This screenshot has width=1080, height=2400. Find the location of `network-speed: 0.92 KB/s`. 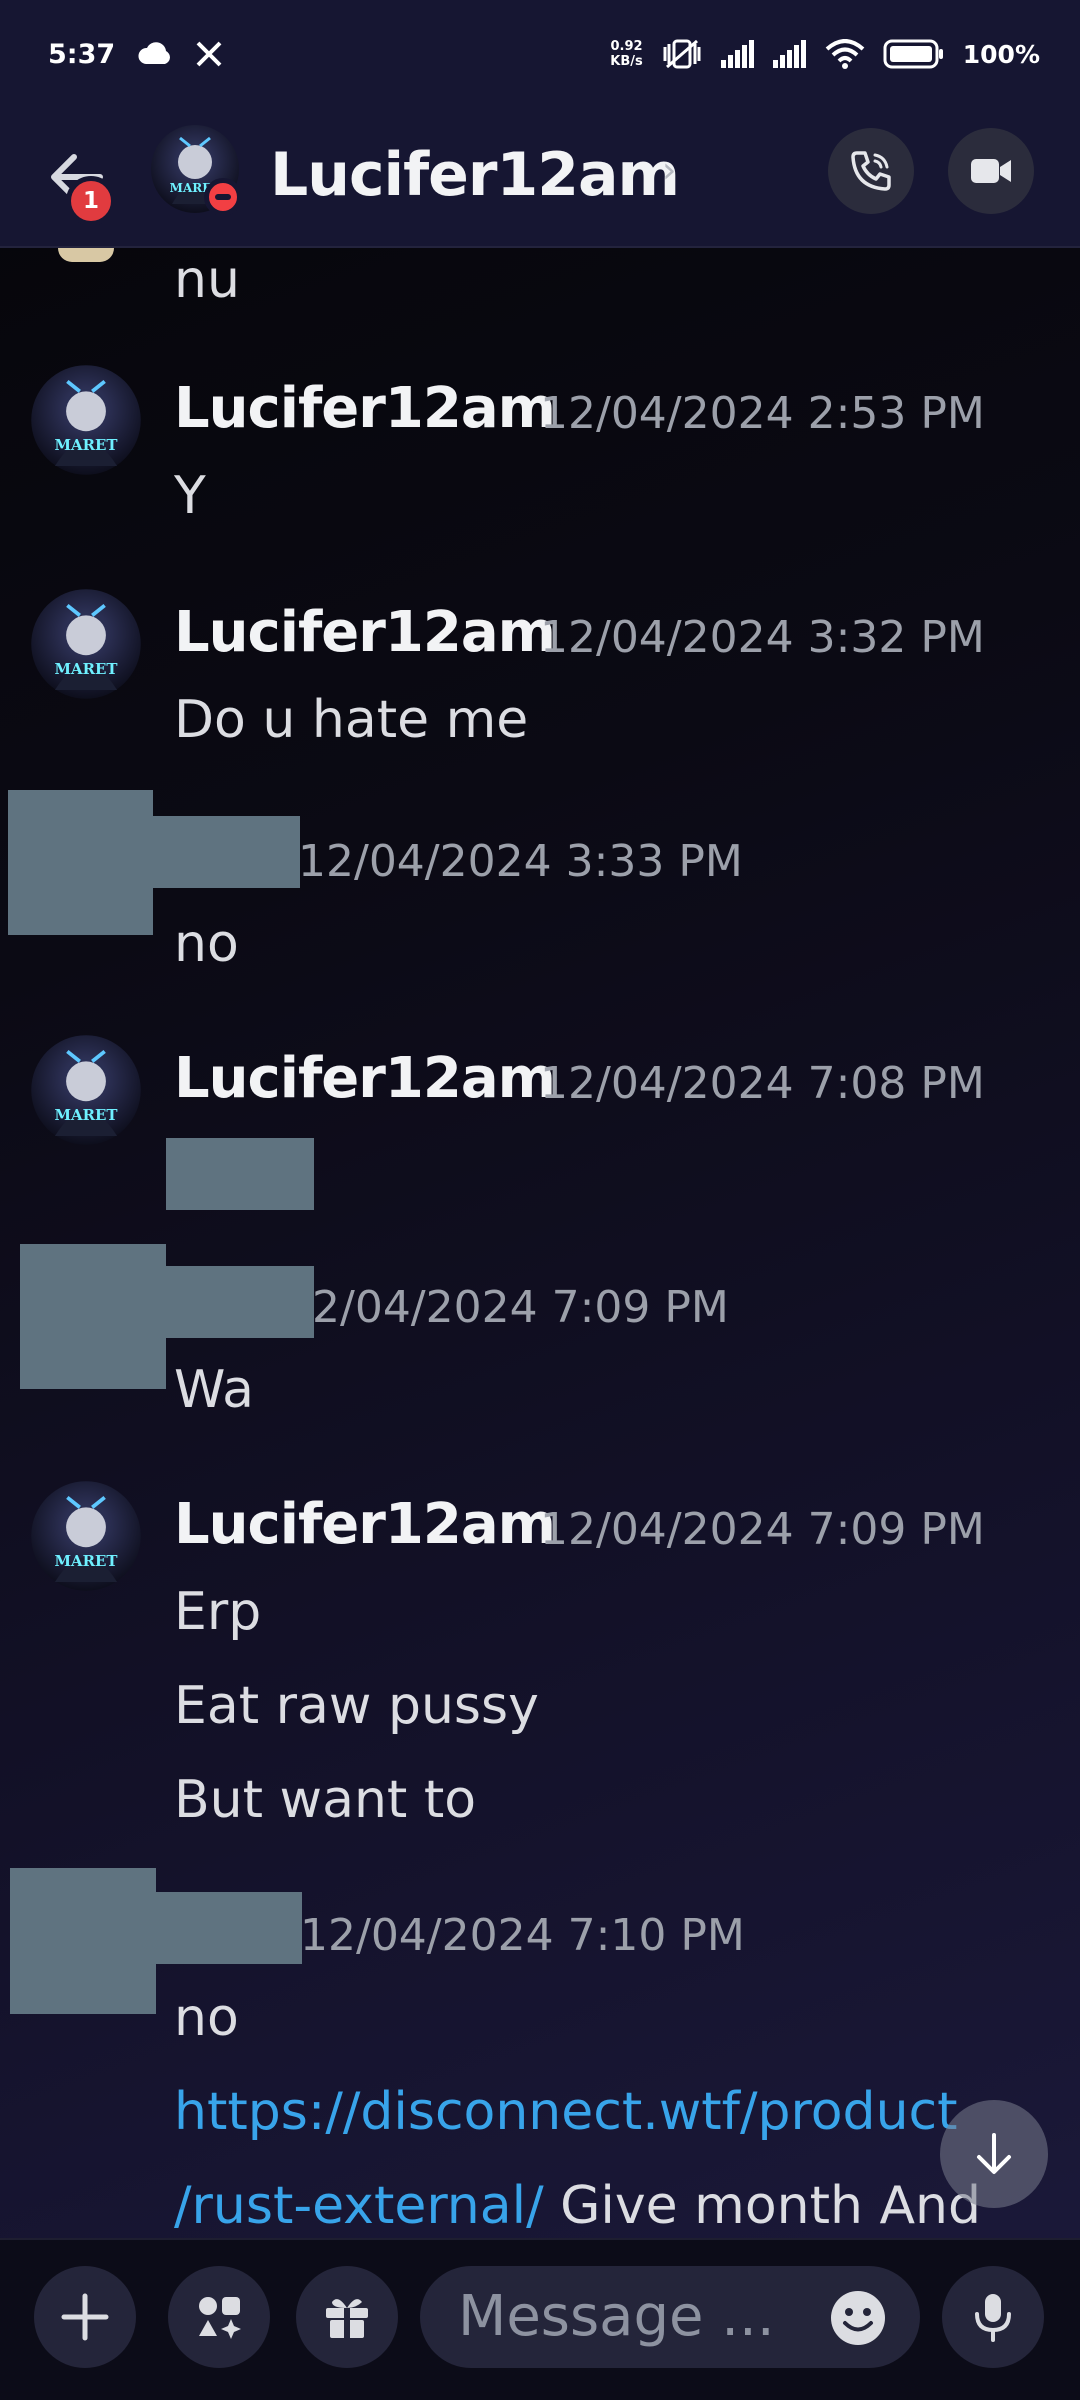

network-speed: 0.92 KB/s is located at coordinates (626, 54).